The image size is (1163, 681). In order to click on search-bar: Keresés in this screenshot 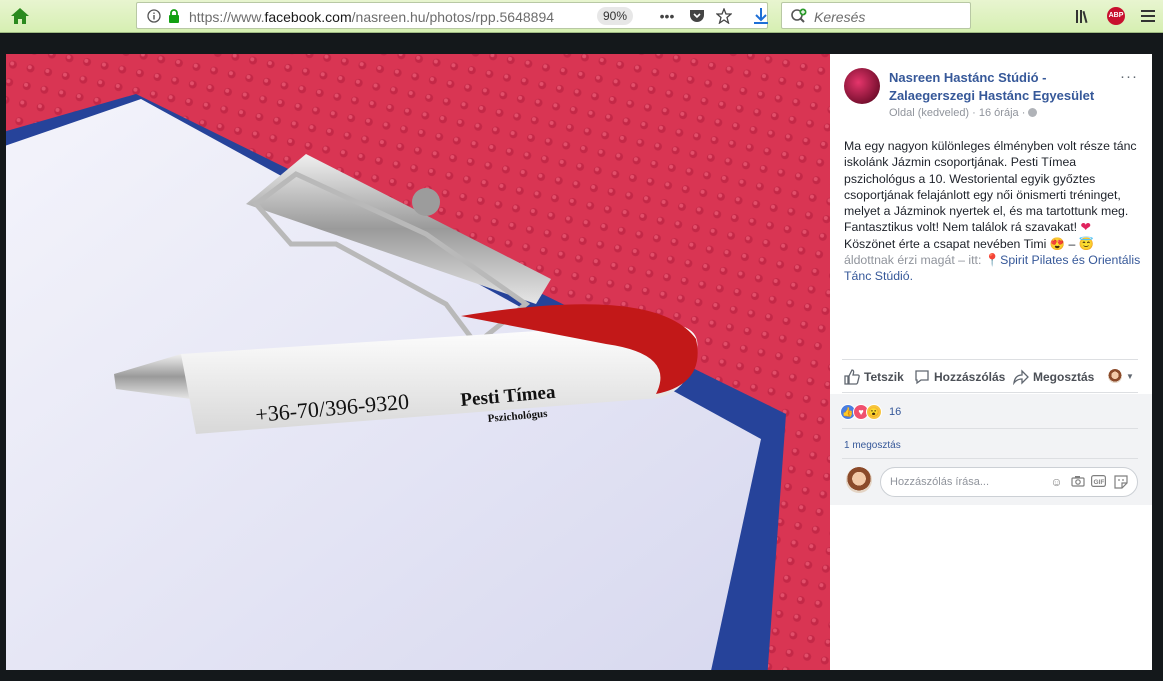, I will do `click(876, 15)`.